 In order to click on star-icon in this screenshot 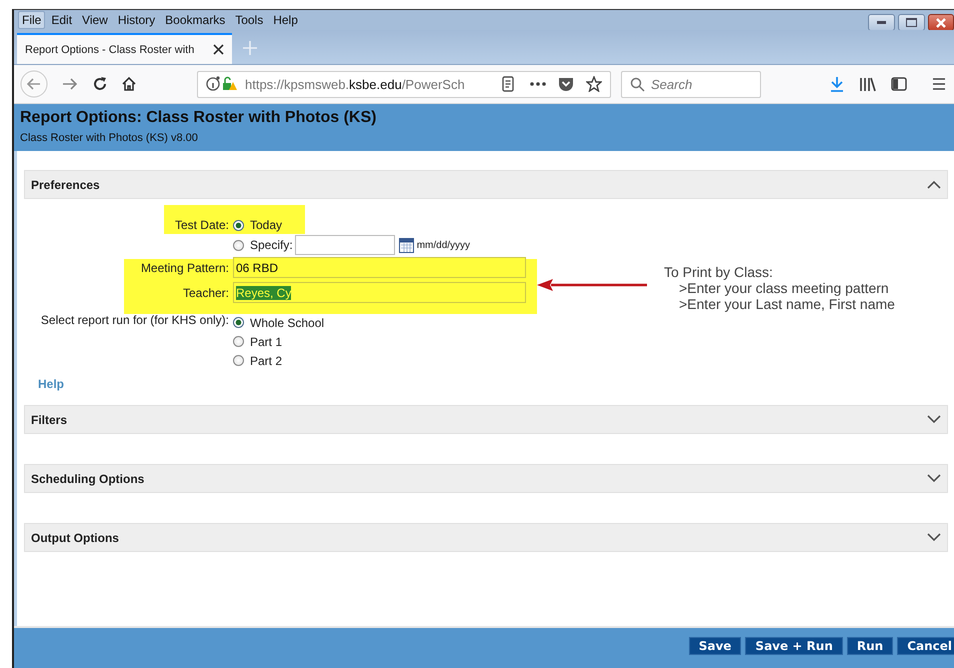, I will do `click(594, 84)`.